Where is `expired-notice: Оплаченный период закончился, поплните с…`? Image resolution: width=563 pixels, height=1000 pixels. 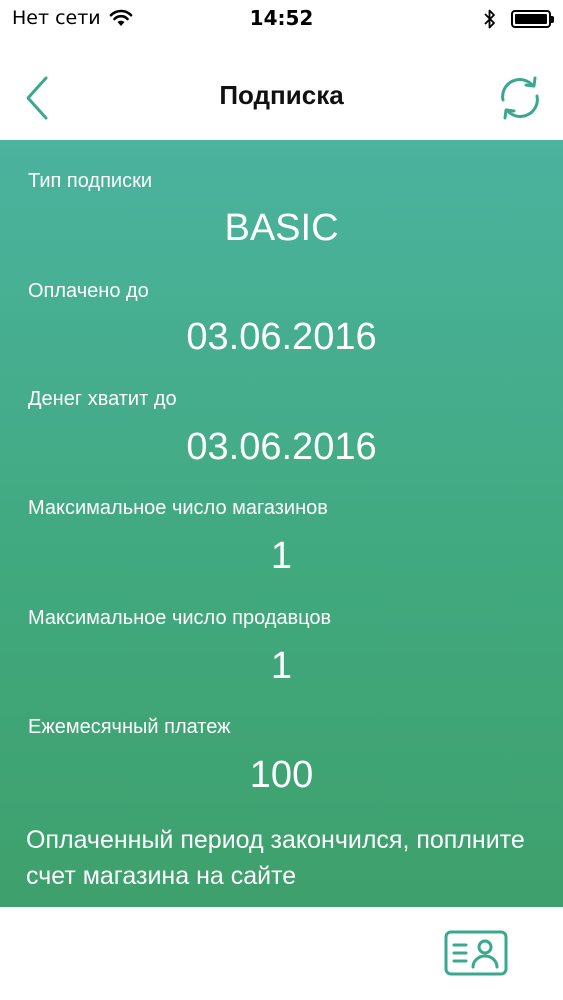 expired-notice: Оплаченный период закончился, поплните с… is located at coordinates (275, 858).